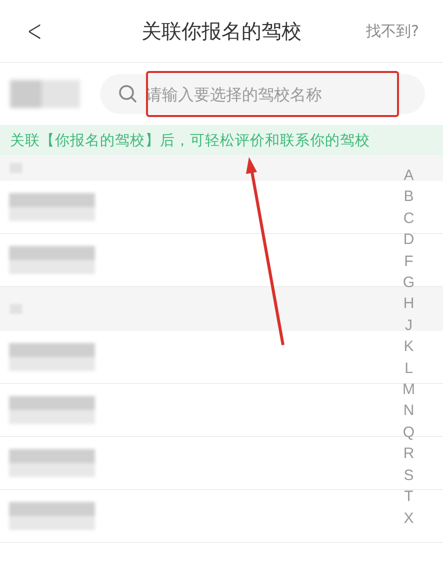 The image size is (443, 578). I want to click on index-letter: D, so click(408, 240).